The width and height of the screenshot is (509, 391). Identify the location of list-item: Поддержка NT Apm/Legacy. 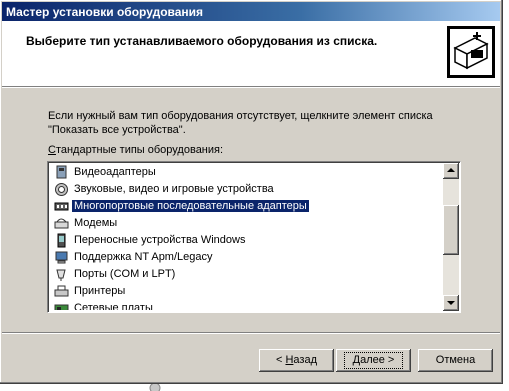
(246, 257).